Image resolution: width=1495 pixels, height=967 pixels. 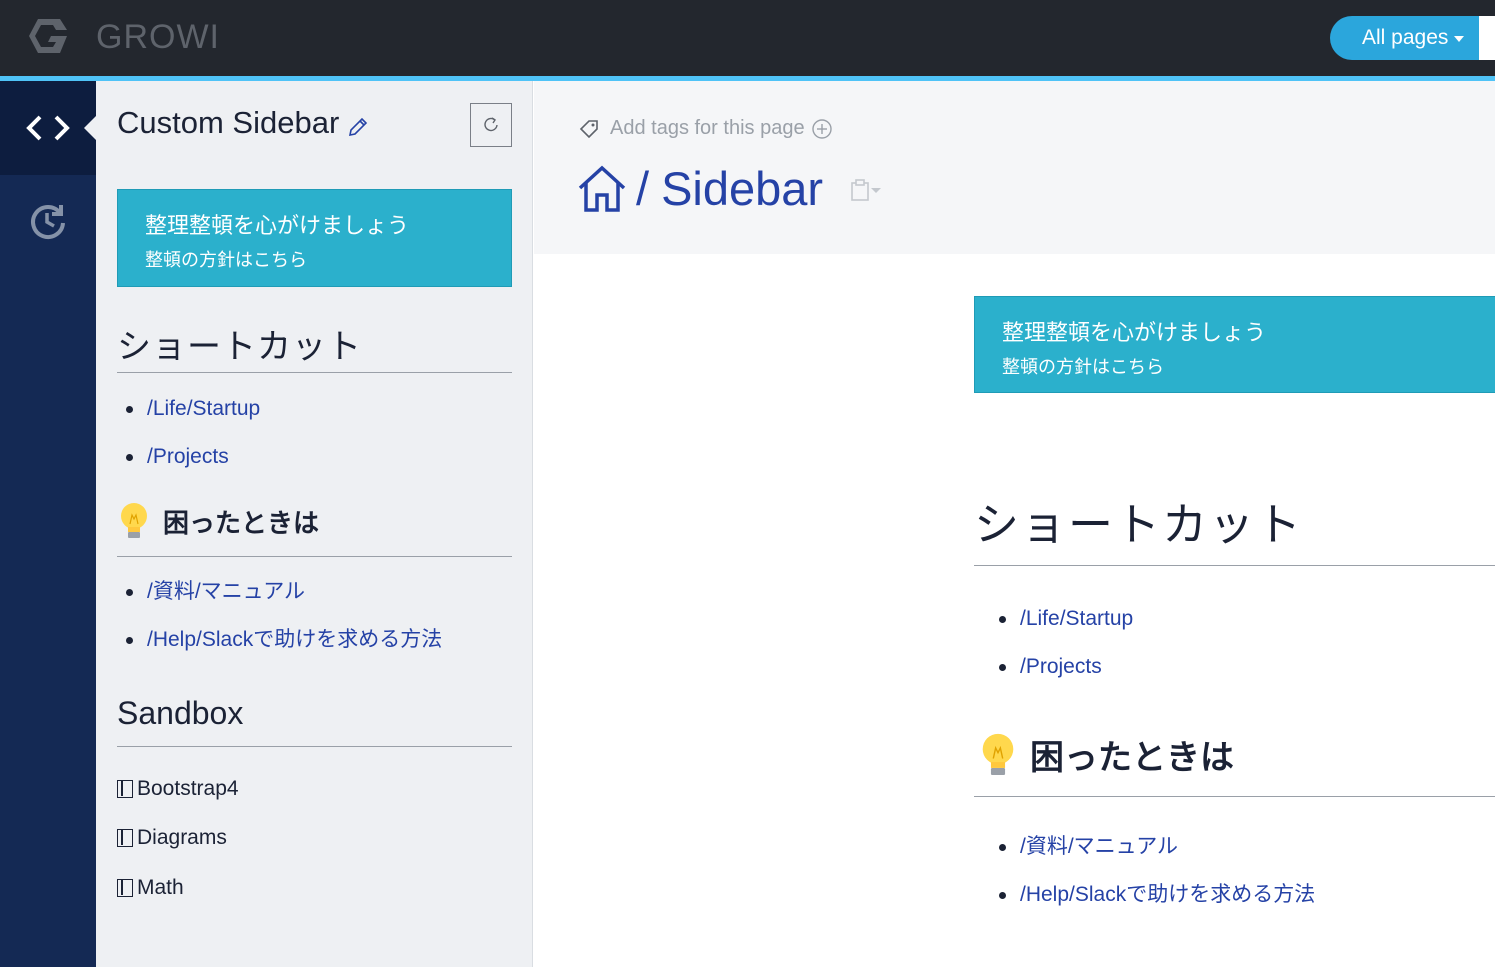 I want to click on all-pages-dropdown: All pages, so click(x=1404, y=38).